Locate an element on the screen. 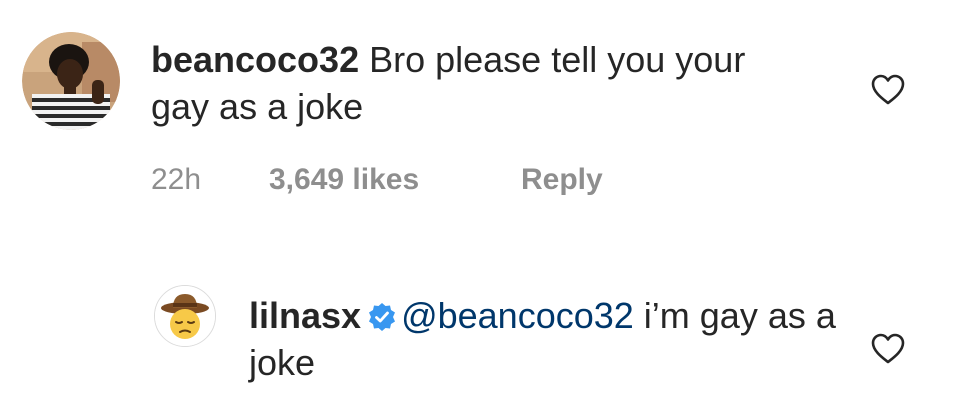 Image resolution: width=980 pixels, height=412 pixels. comment-meta: 22h 3,649 likes Reply is located at coordinates (461, 181).